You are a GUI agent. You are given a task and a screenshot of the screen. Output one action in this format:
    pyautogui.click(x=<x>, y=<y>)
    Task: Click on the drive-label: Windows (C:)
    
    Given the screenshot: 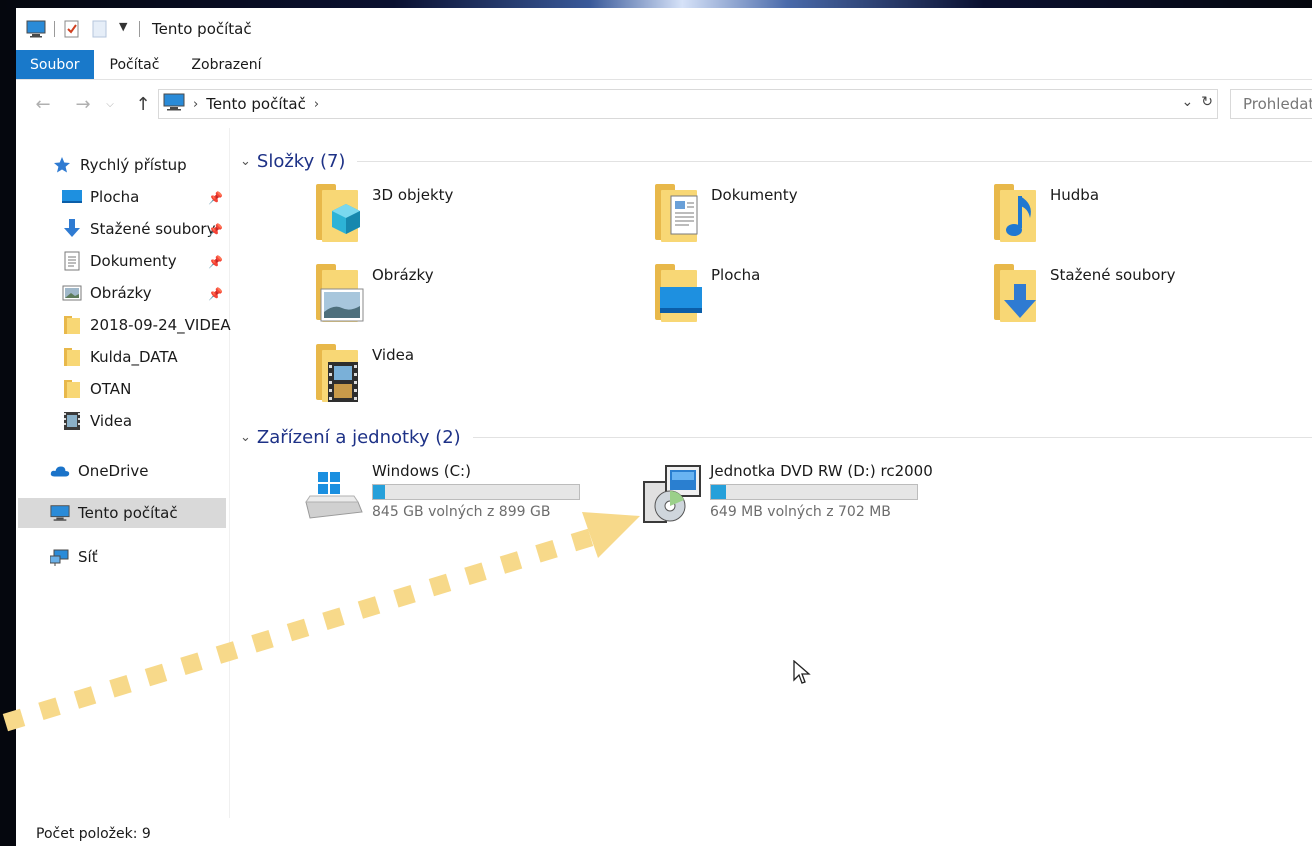 What is the action you would take?
    pyautogui.click(x=421, y=471)
    